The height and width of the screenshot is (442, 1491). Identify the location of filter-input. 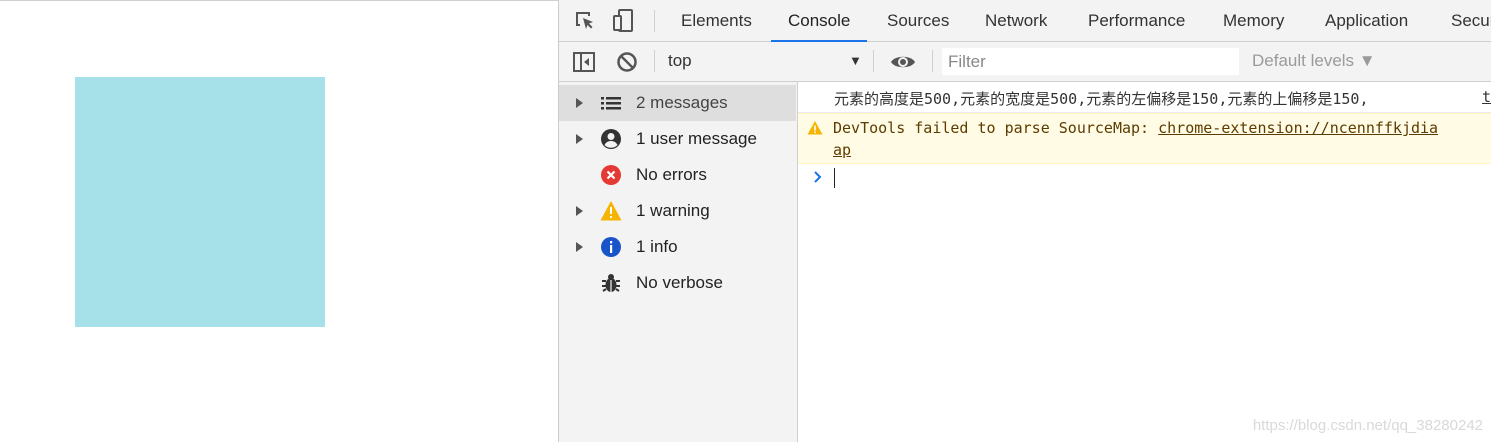
(1090, 61).